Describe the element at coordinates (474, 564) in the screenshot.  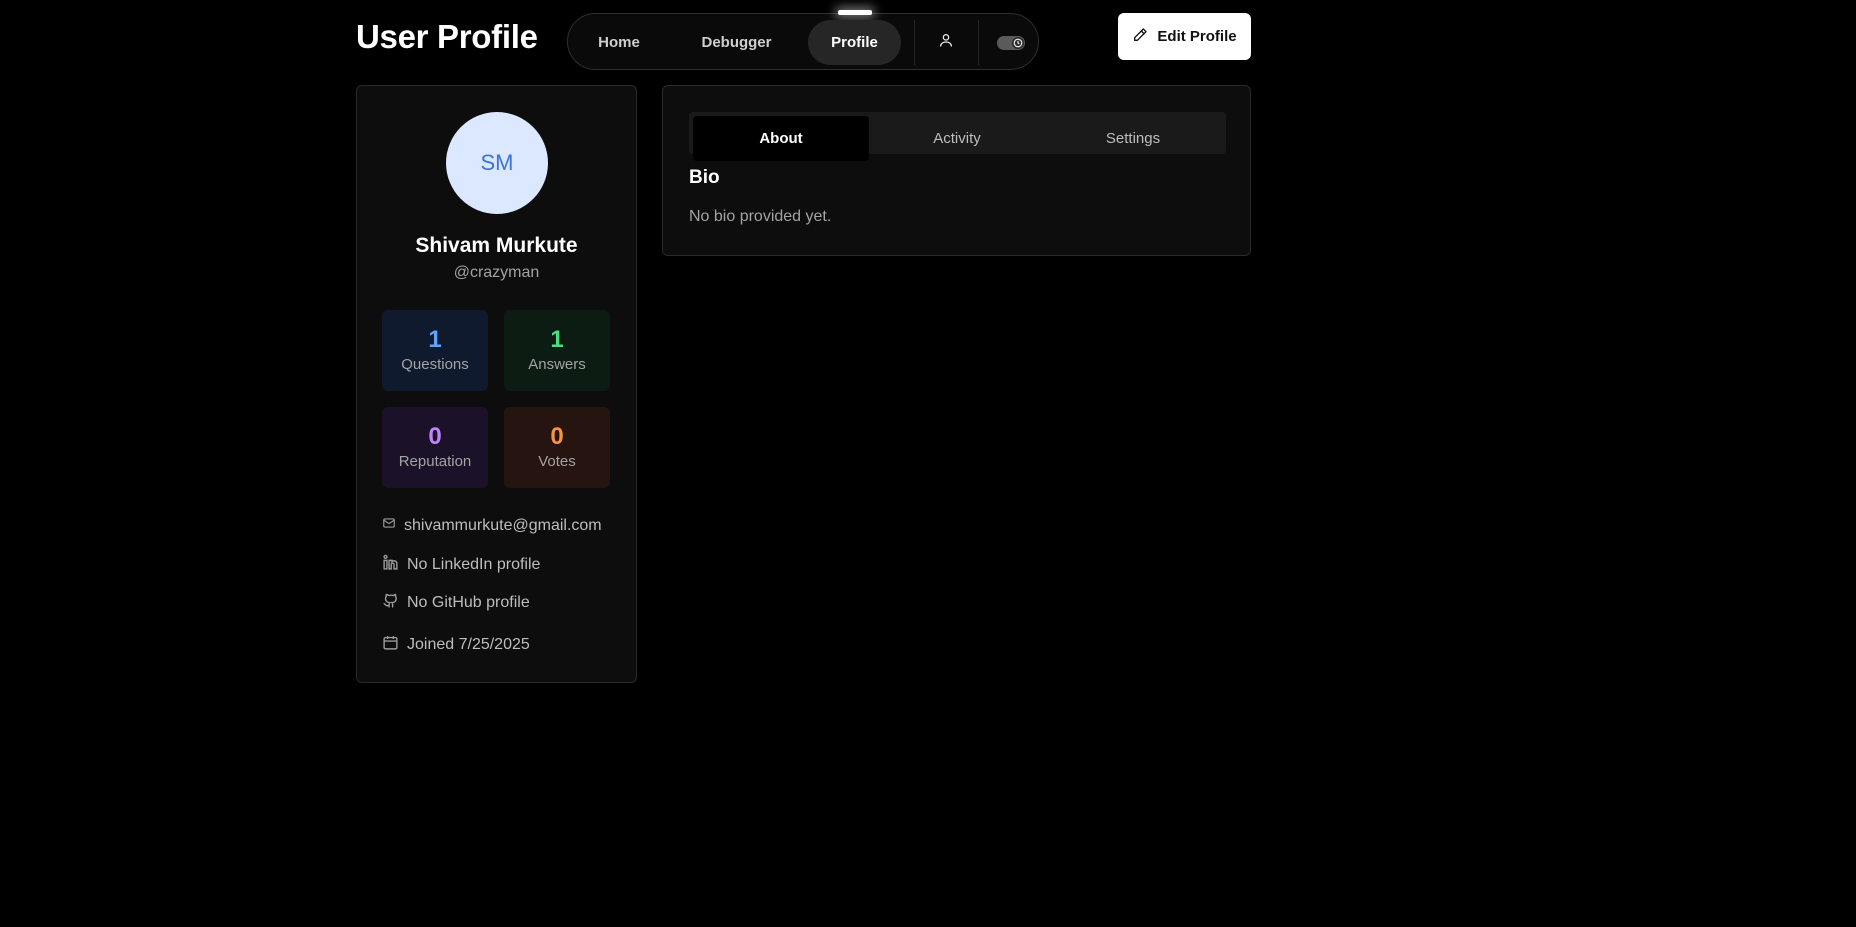
I see `linkedin-text: No LinkedIn profile` at that location.